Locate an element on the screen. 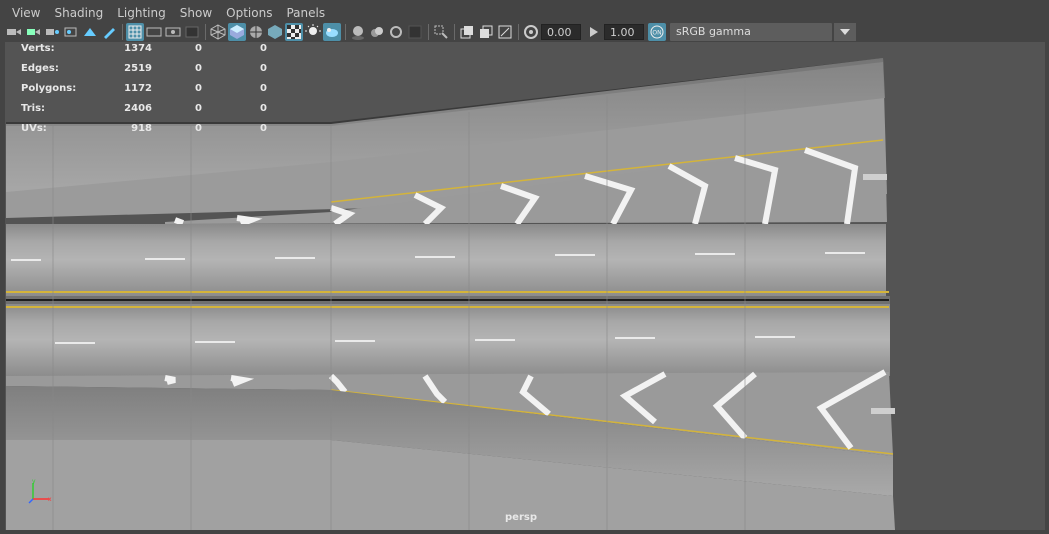 Image resolution: width=1049 pixels, height=534 pixels. shadows-icon is located at coordinates (358, 32).